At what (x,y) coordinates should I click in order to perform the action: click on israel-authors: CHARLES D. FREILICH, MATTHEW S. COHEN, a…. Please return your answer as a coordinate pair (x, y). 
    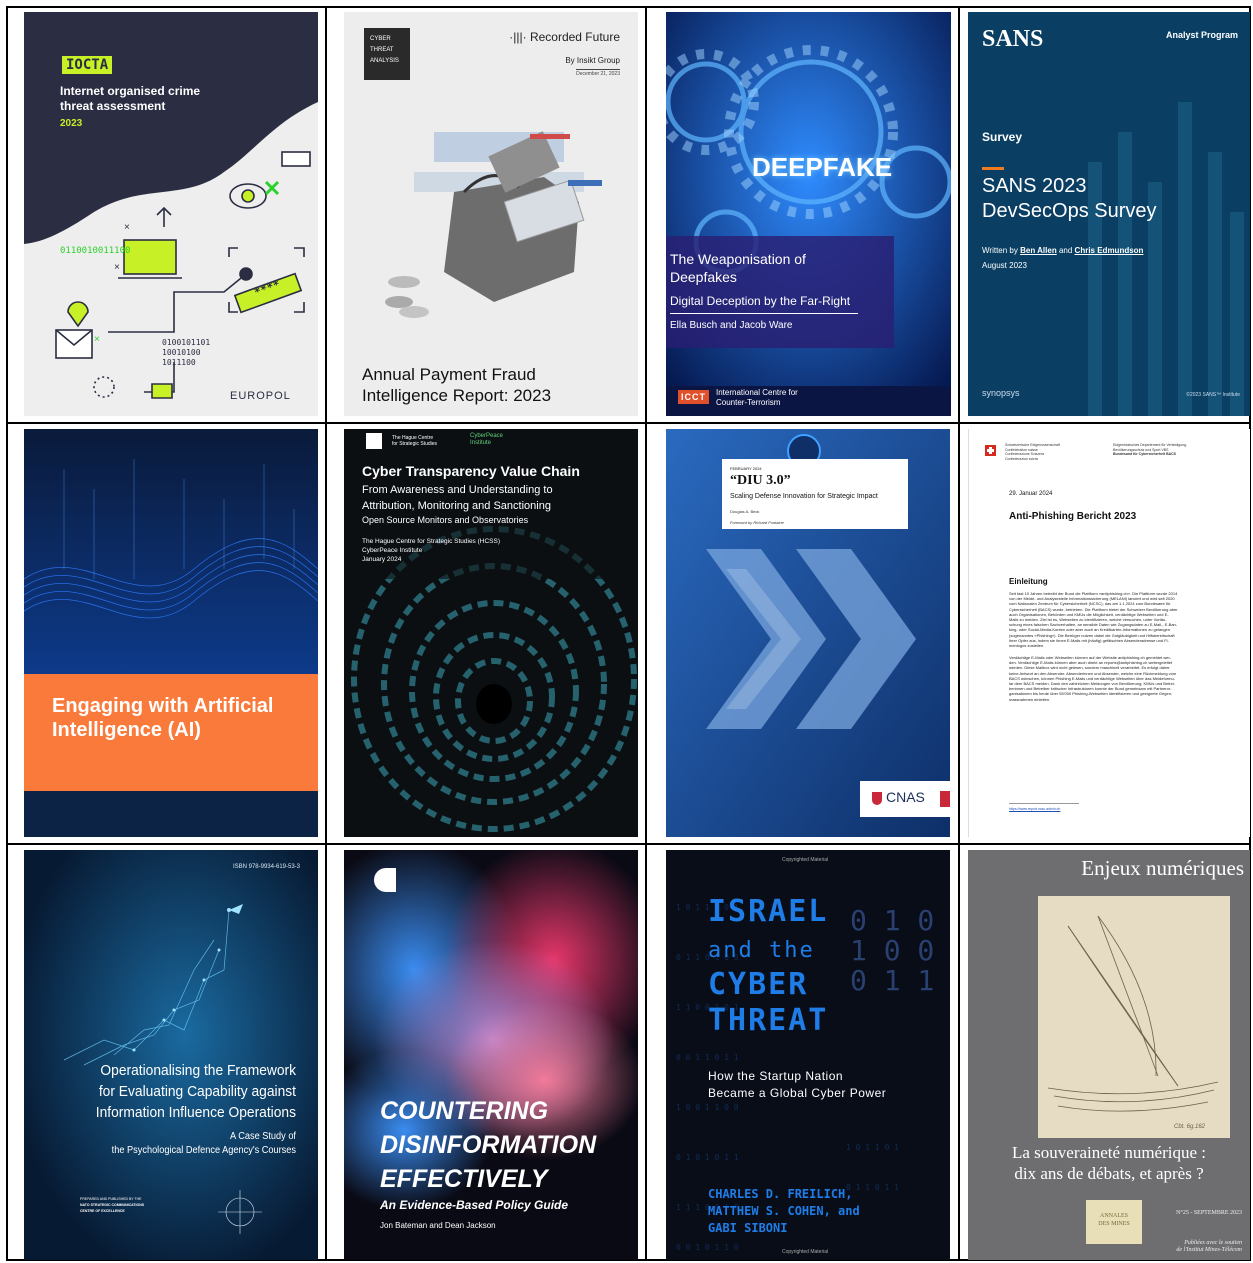
    Looking at the image, I should click on (784, 1211).